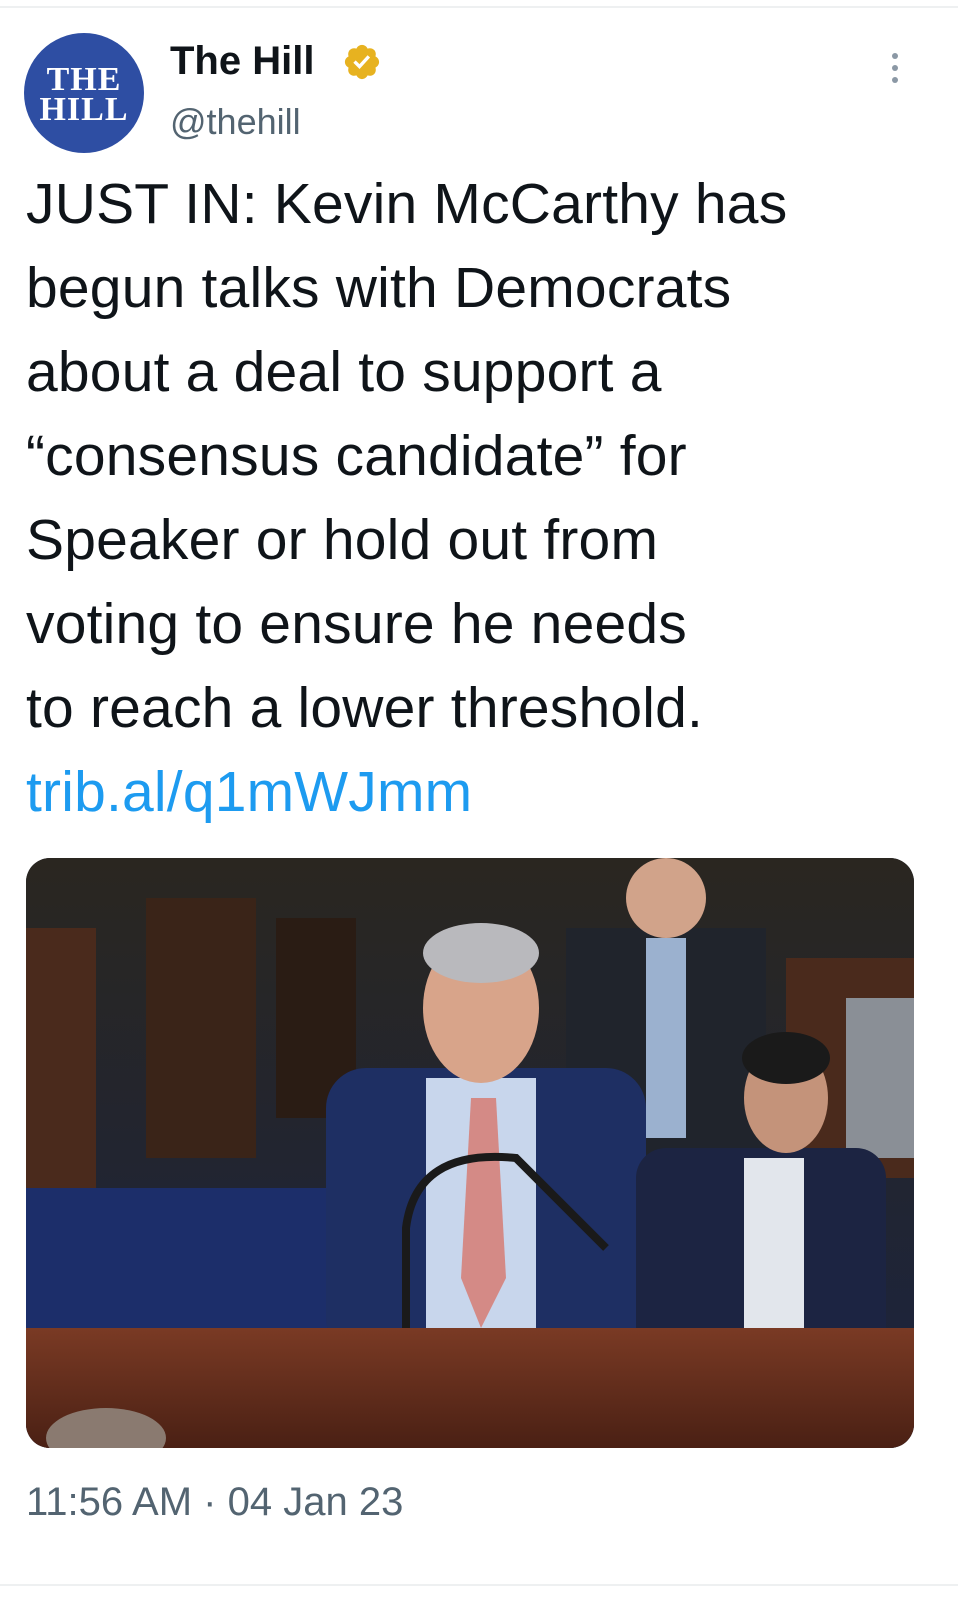 The height and width of the screenshot is (1600, 958). What do you see at coordinates (356, 624) in the screenshot?
I see `tweet-line: voting to ensure he needs` at bounding box center [356, 624].